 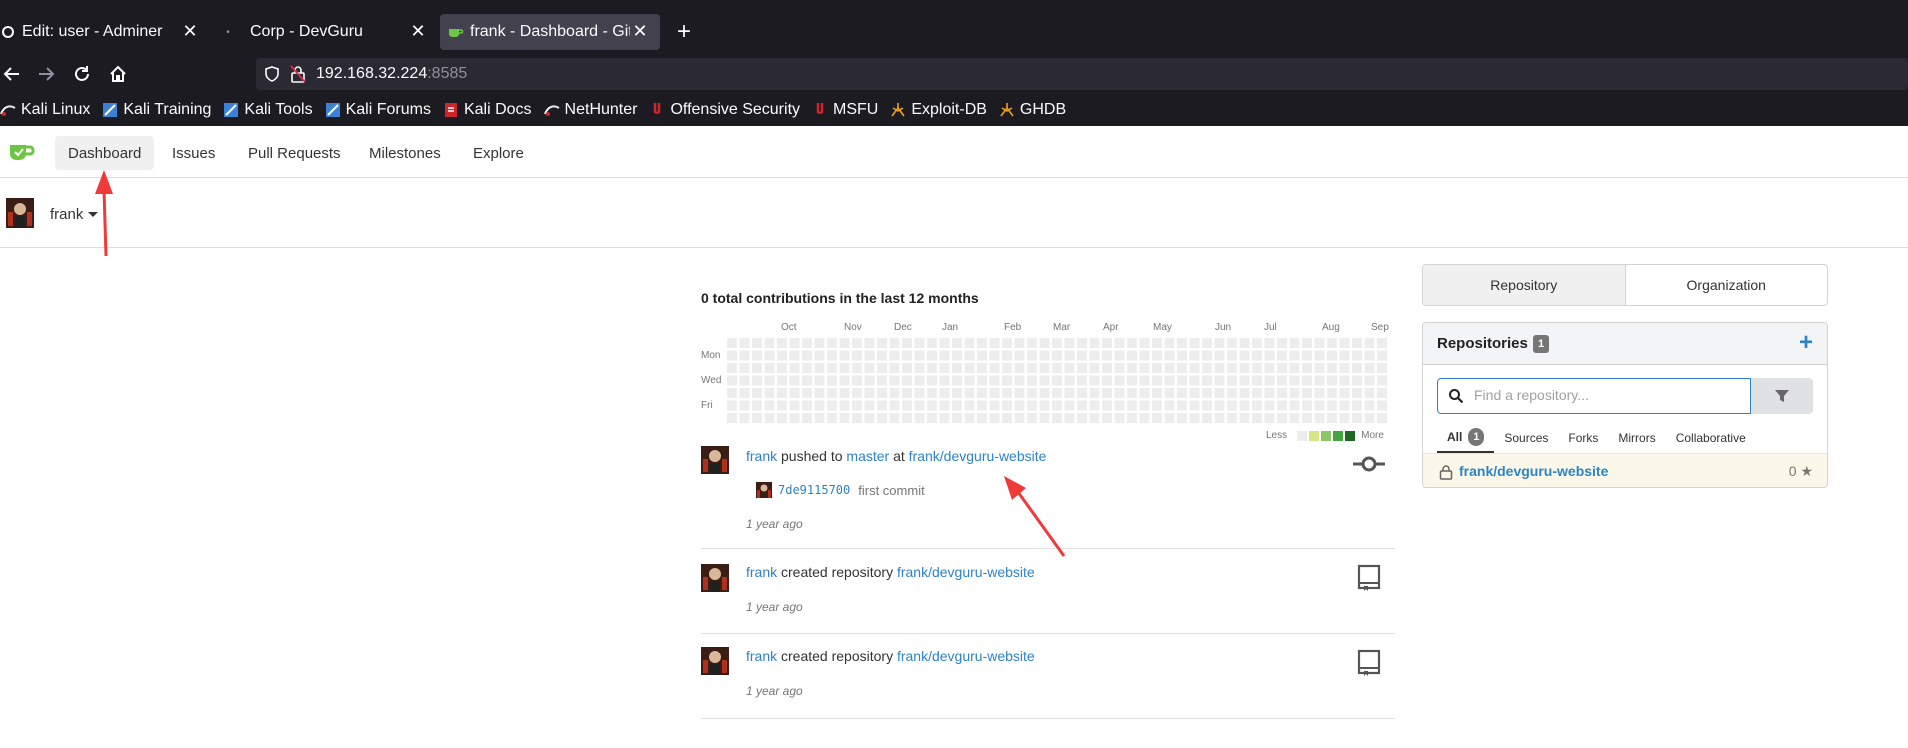 What do you see at coordinates (867, 456) in the screenshot?
I see `branch-link: master` at bounding box center [867, 456].